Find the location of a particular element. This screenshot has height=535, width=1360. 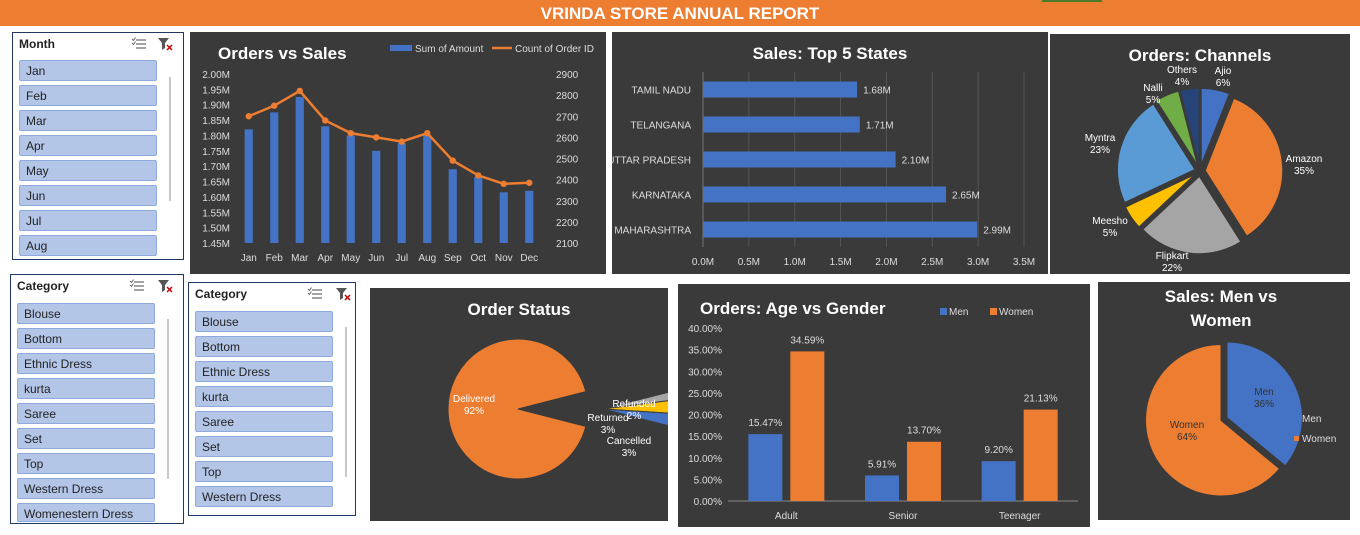

chart-title-line-2: Women is located at coordinates (1220, 320).